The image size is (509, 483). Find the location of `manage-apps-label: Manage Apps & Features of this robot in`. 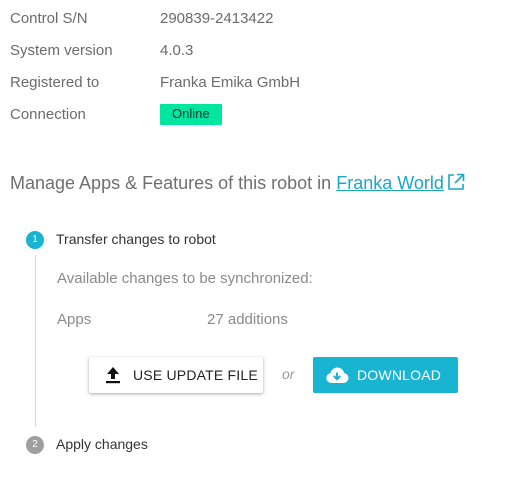

manage-apps-label: Manage Apps & Features of this robot in is located at coordinates (173, 183).